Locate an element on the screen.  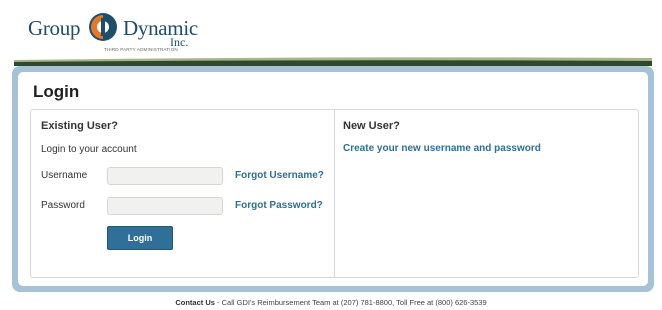
existing-user-subtitle: Login to your account is located at coordinates (89, 149).